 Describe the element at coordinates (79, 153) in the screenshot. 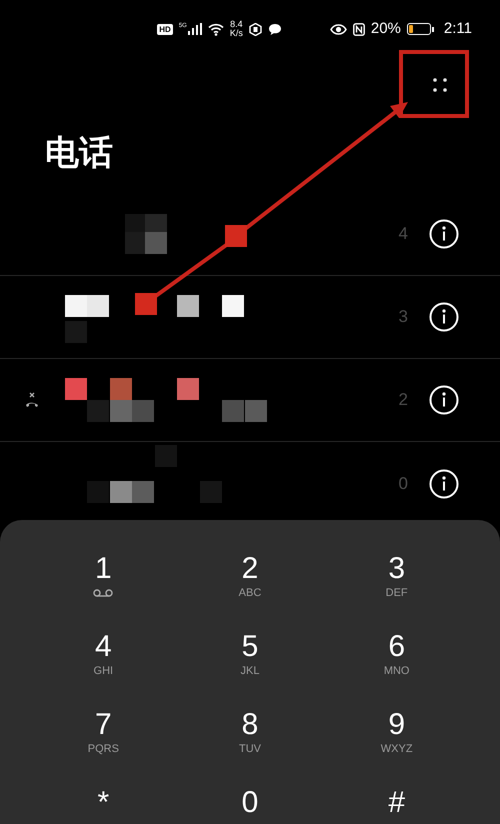

I see `page-title: 电话` at that location.